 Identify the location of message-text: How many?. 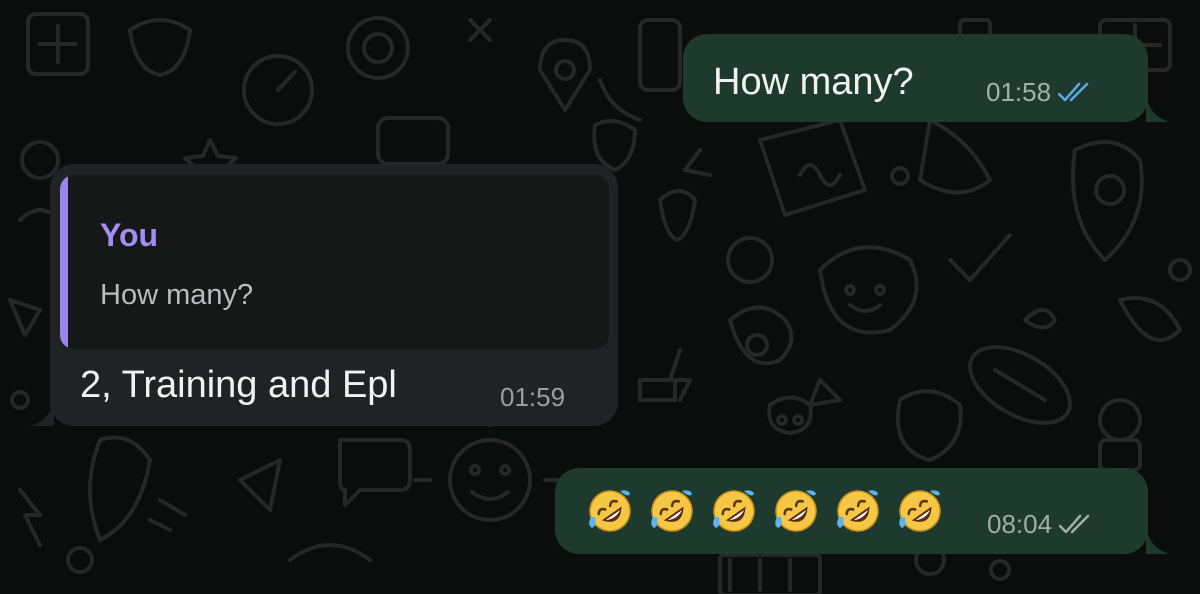
(813, 82).